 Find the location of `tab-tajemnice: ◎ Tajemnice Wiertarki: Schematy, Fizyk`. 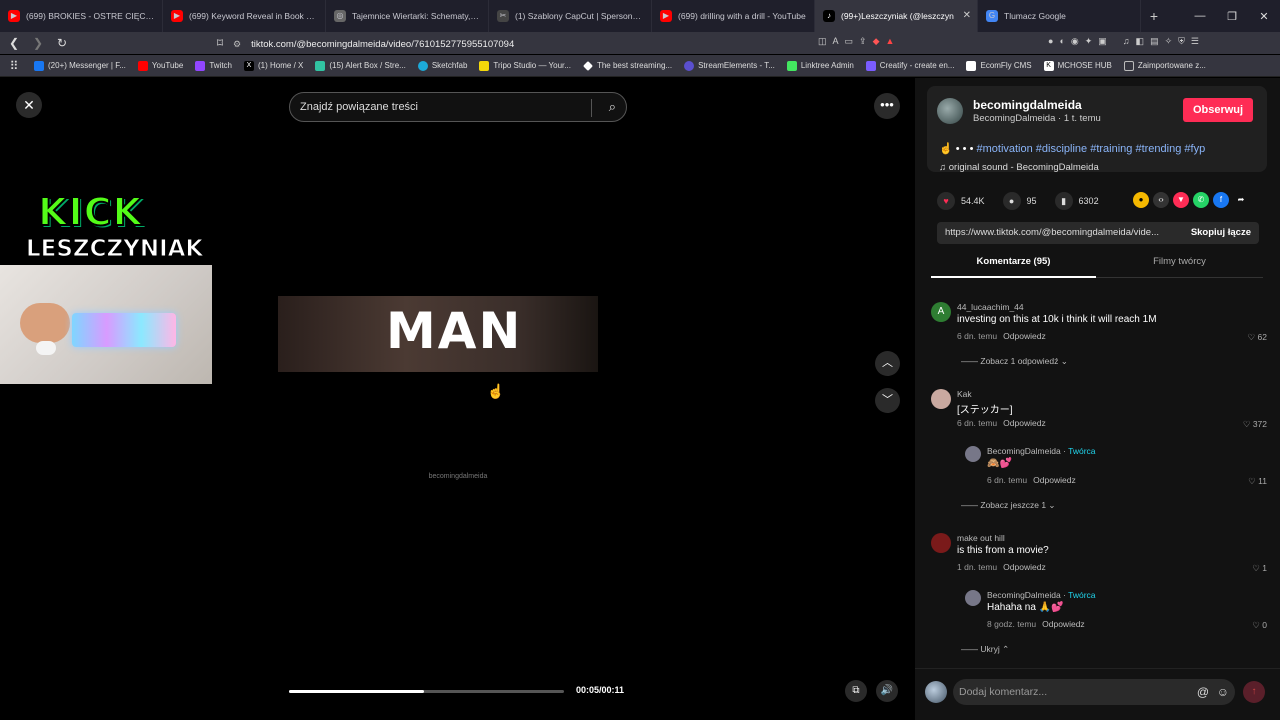

tab-tajemnice: ◎ Tajemnice Wiertarki: Schematy, Fizyk is located at coordinates (407, 16).